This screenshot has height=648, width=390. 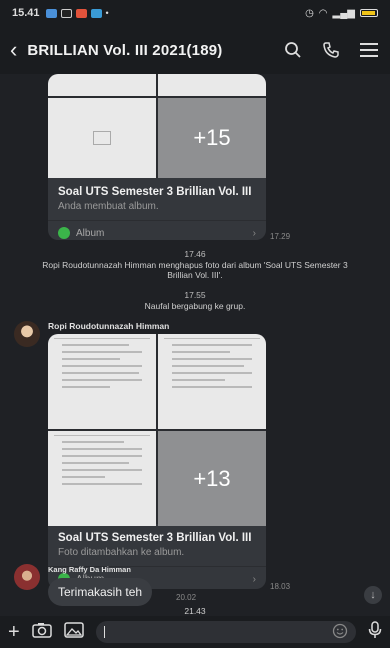 What do you see at coordinates (108, 206) in the screenshot?
I see `album-subtitle: Anda membuat album.` at bounding box center [108, 206].